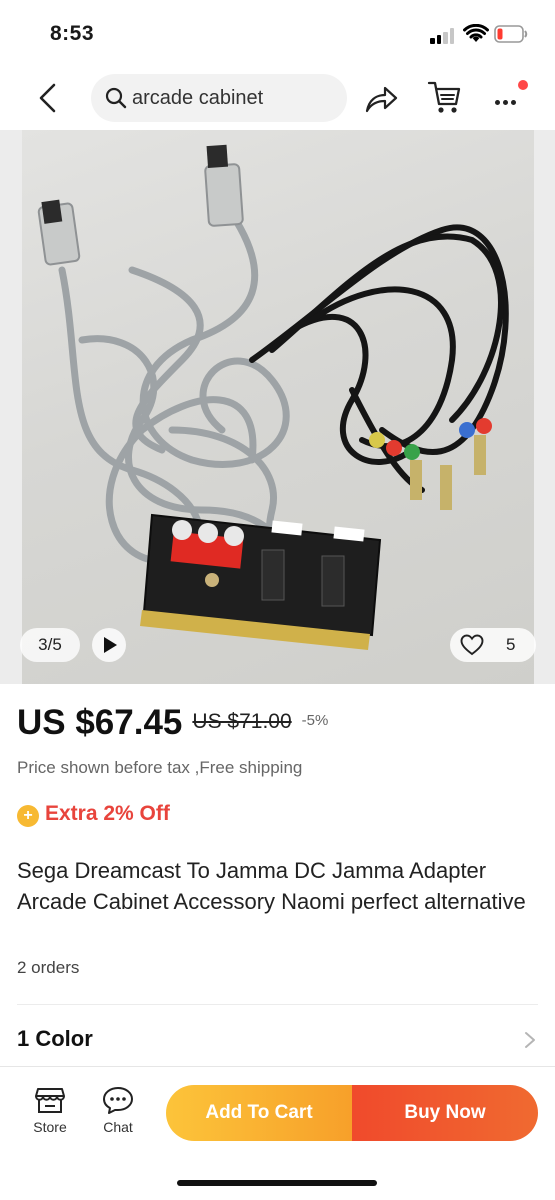 This screenshot has height=1200, width=555. What do you see at coordinates (48, 967) in the screenshot?
I see `orders-count: 2 orders` at bounding box center [48, 967].